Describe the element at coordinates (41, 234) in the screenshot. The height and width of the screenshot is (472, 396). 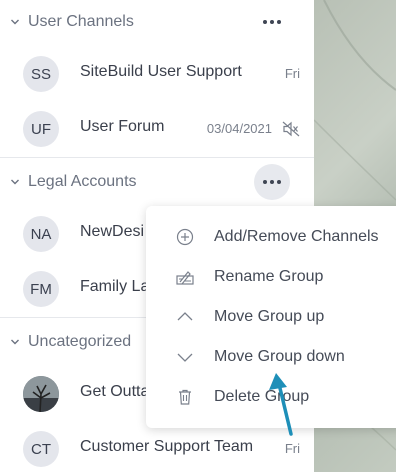
I see `avatar: NA` at that location.